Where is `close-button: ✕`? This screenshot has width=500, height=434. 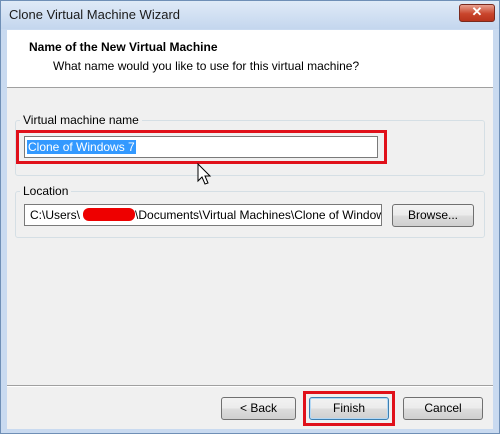 close-button: ✕ is located at coordinates (477, 13).